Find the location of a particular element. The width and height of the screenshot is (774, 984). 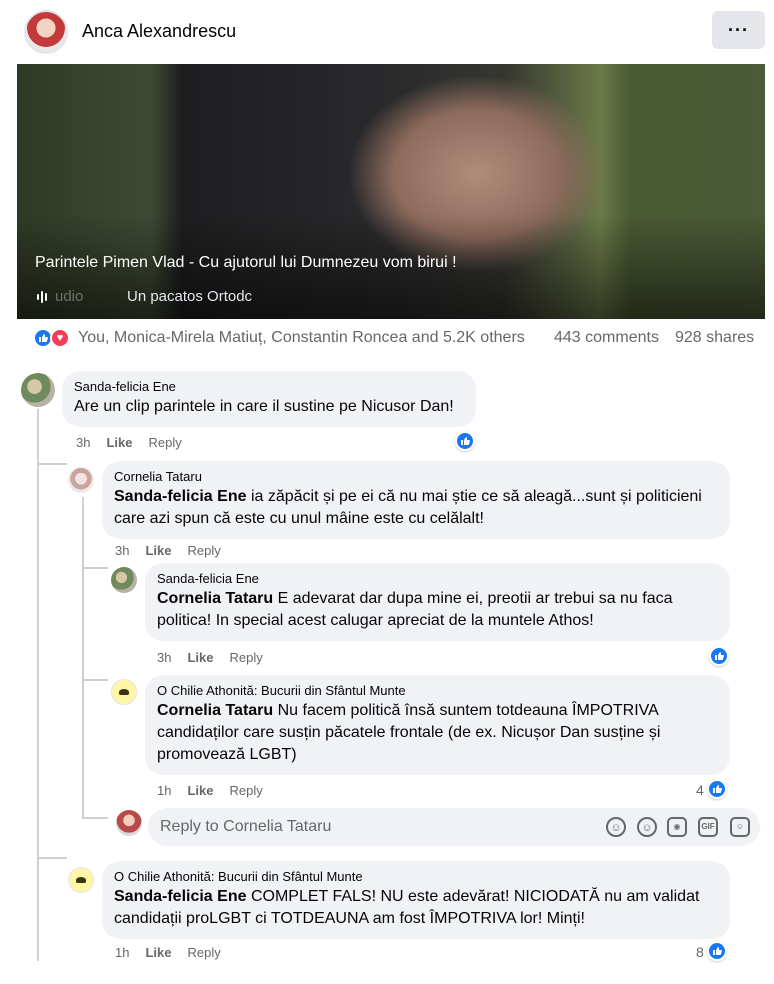

current-user-avatar is located at coordinates (129, 823).